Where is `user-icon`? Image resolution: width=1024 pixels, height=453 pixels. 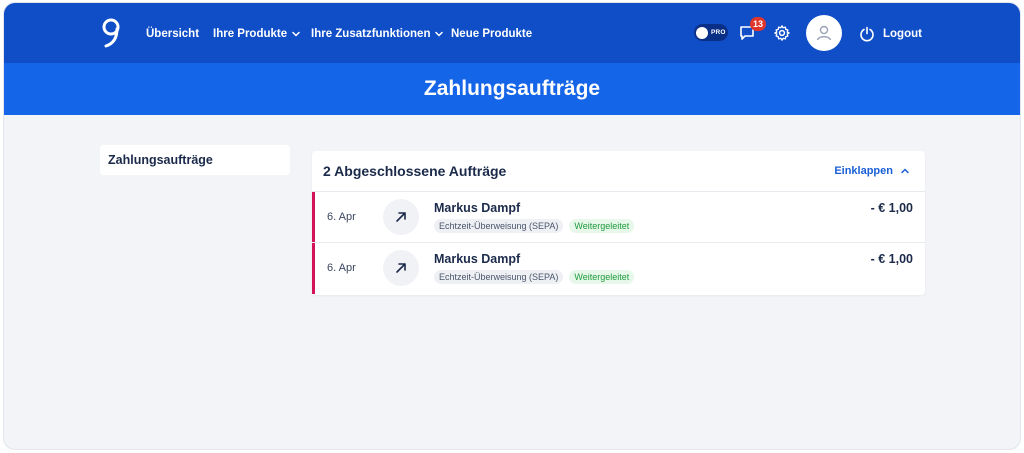
user-icon is located at coordinates (824, 33).